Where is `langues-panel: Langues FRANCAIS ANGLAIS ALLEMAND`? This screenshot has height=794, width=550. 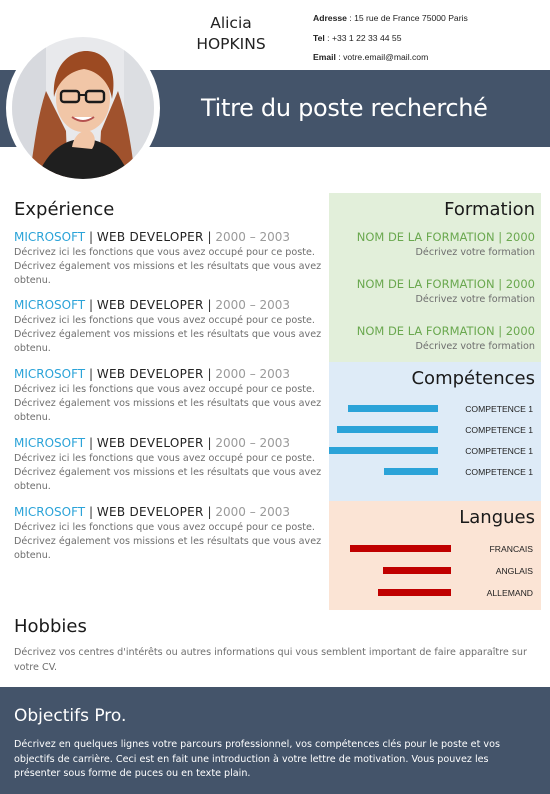
langues-panel: Langues FRANCAIS ANGLAIS ALLEMAND is located at coordinates (435, 555).